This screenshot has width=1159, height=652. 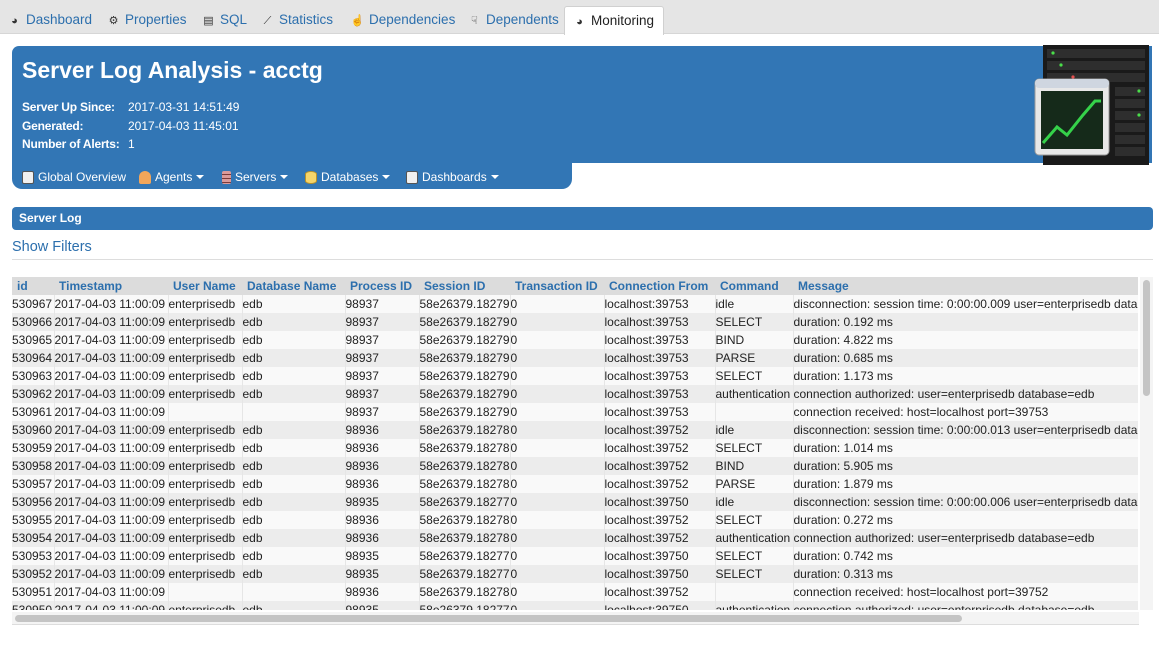 What do you see at coordinates (965, 286) in the screenshot?
I see `column-header: Message` at bounding box center [965, 286].